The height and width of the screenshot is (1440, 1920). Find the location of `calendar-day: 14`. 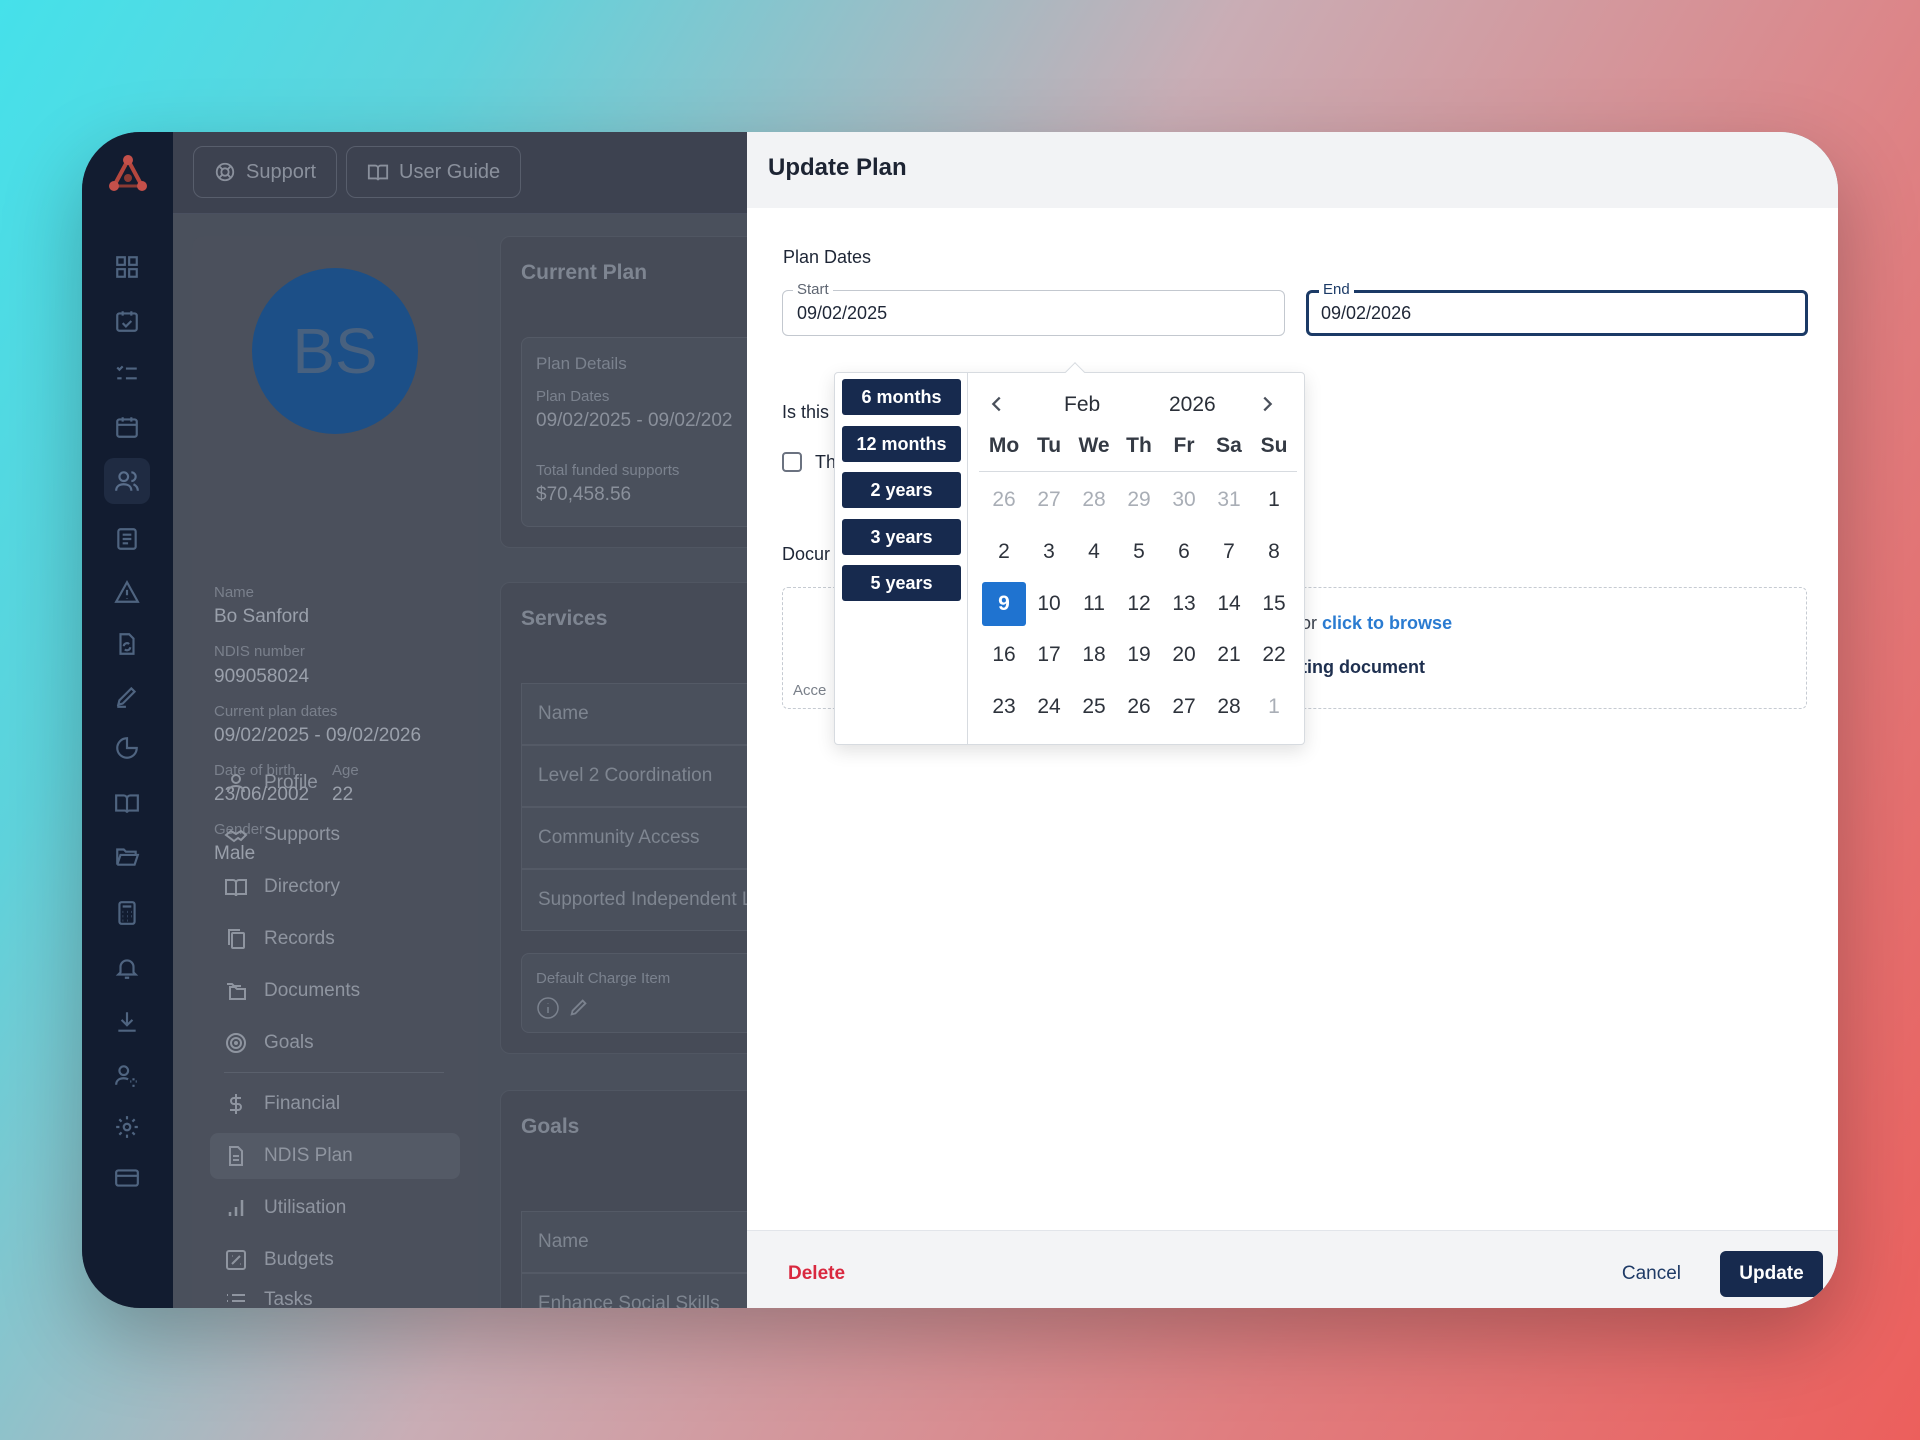

calendar-day: 14 is located at coordinates (1229, 604).